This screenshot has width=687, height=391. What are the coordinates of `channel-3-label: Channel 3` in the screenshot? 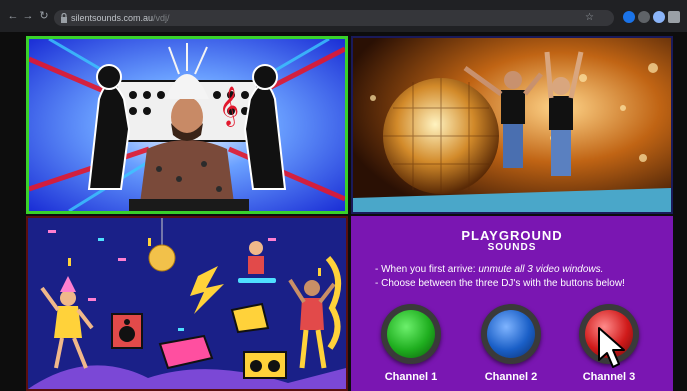 It's located at (609, 377).